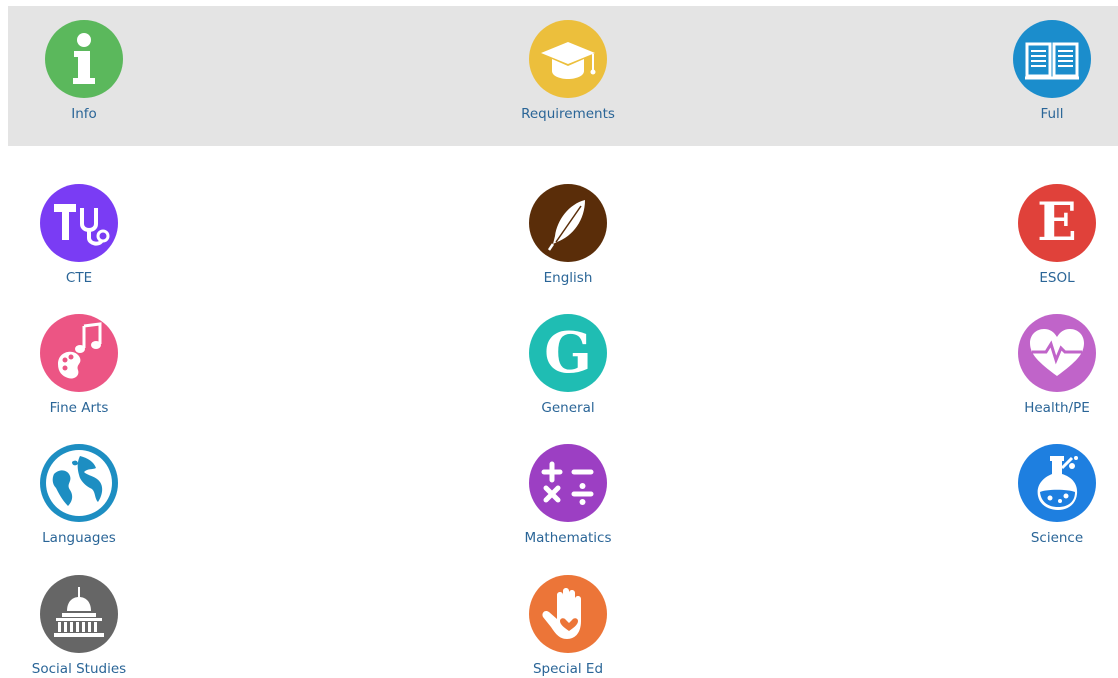 The height and width of the screenshot is (678, 1118). I want to click on open-book-icon, so click(1052, 59).